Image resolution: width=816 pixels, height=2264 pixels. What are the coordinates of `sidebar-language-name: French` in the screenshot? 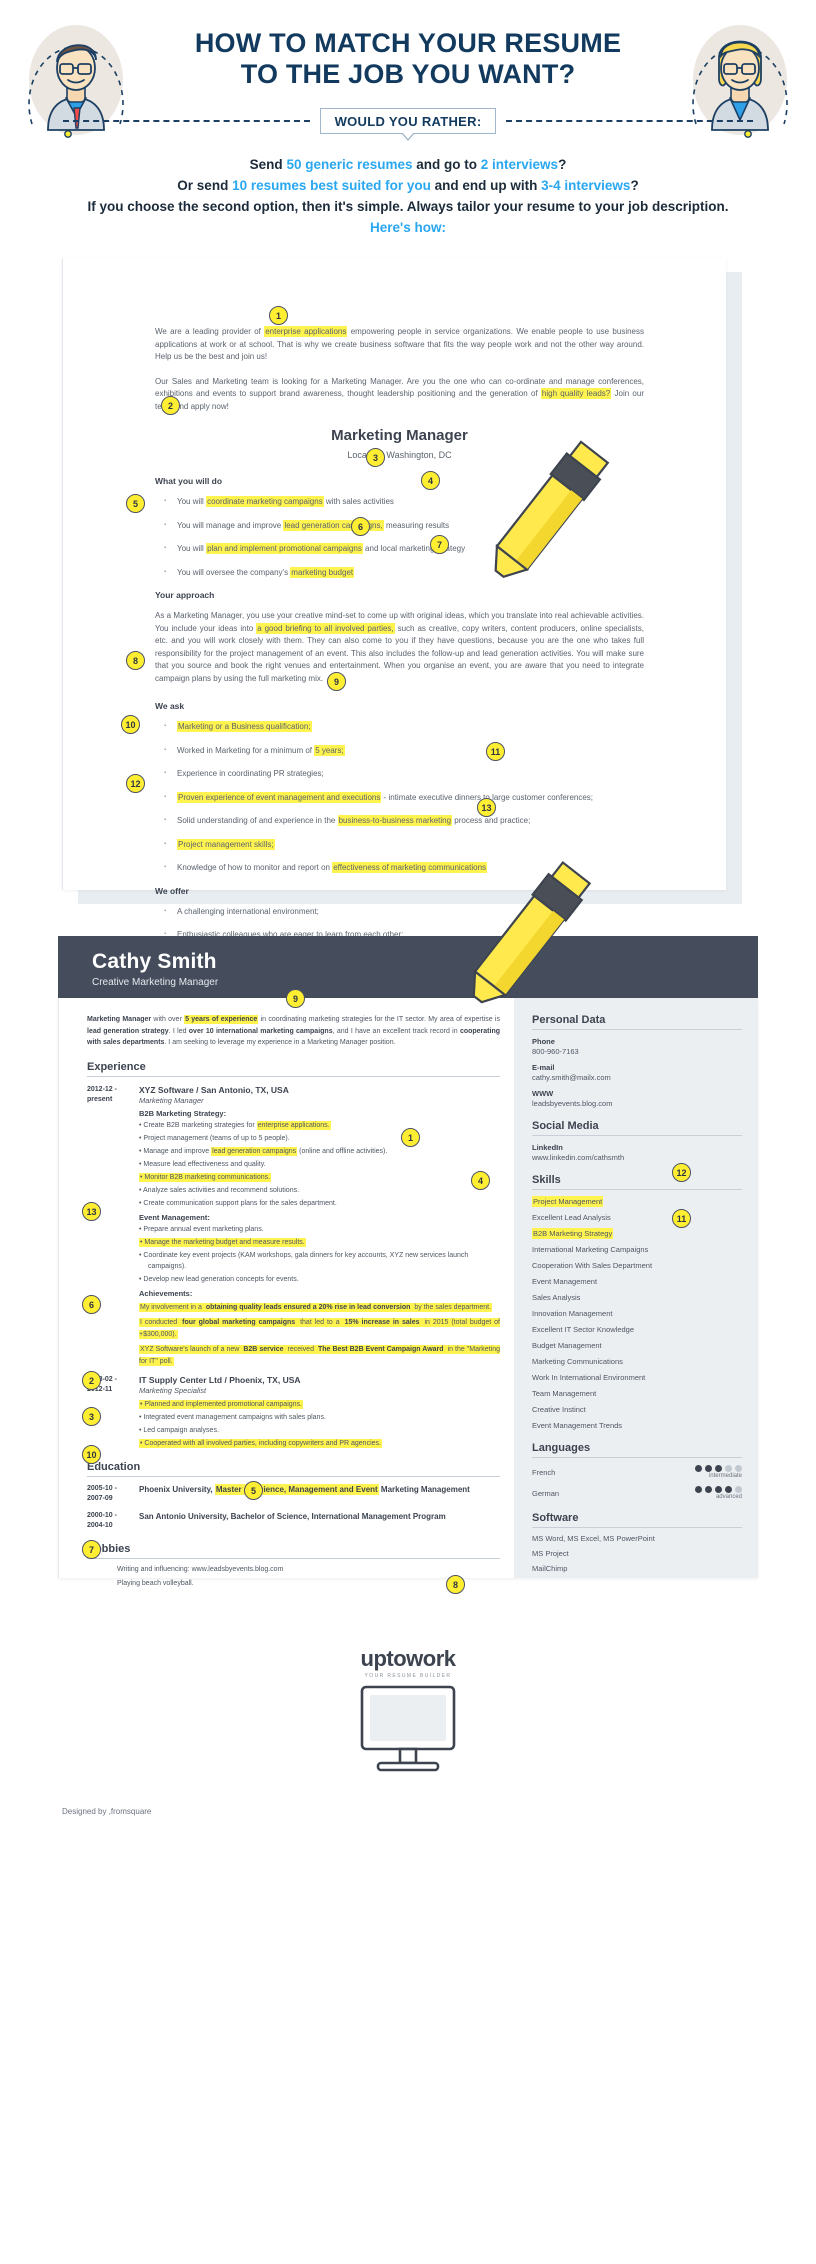 It's located at (544, 1472).